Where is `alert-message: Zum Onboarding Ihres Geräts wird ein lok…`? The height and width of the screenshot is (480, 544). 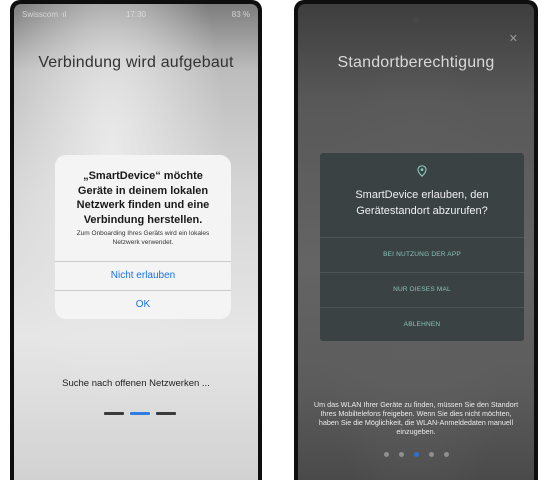
alert-message: Zum Onboarding Ihres Geräts wird ein lok… is located at coordinates (143, 238).